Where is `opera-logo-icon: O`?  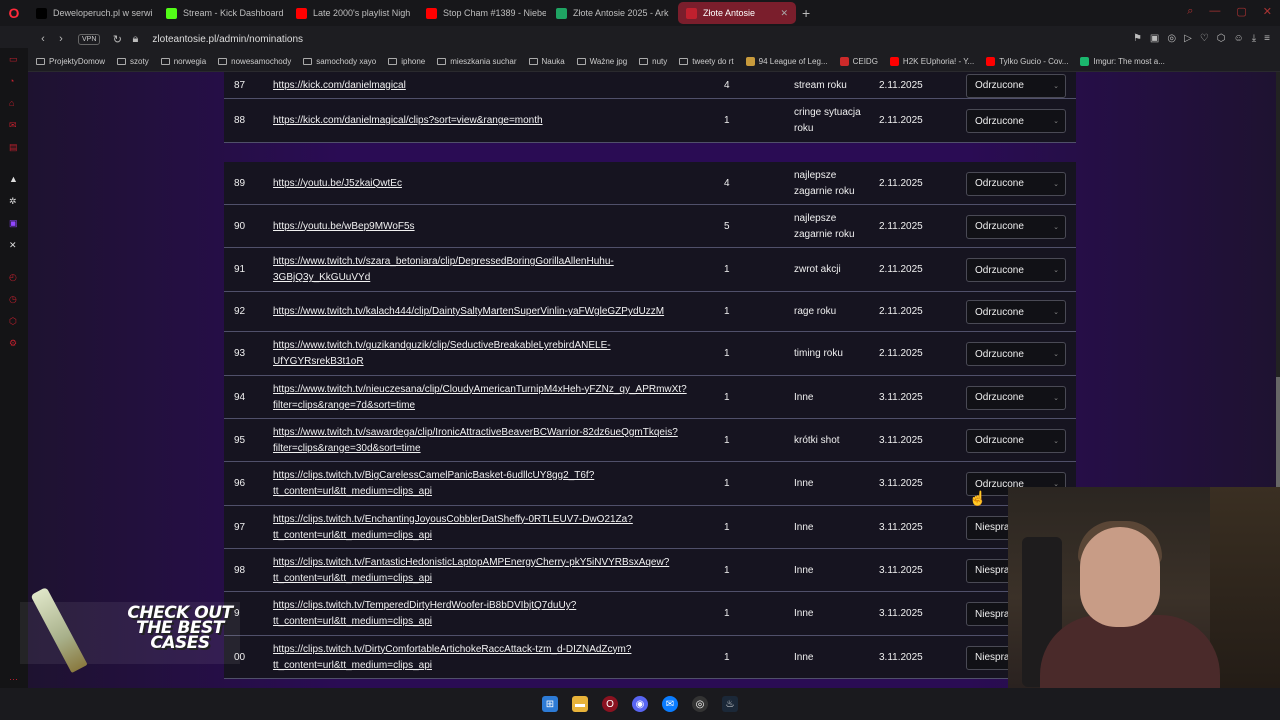
opera-logo-icon: O is located at coordinates (14, 13).